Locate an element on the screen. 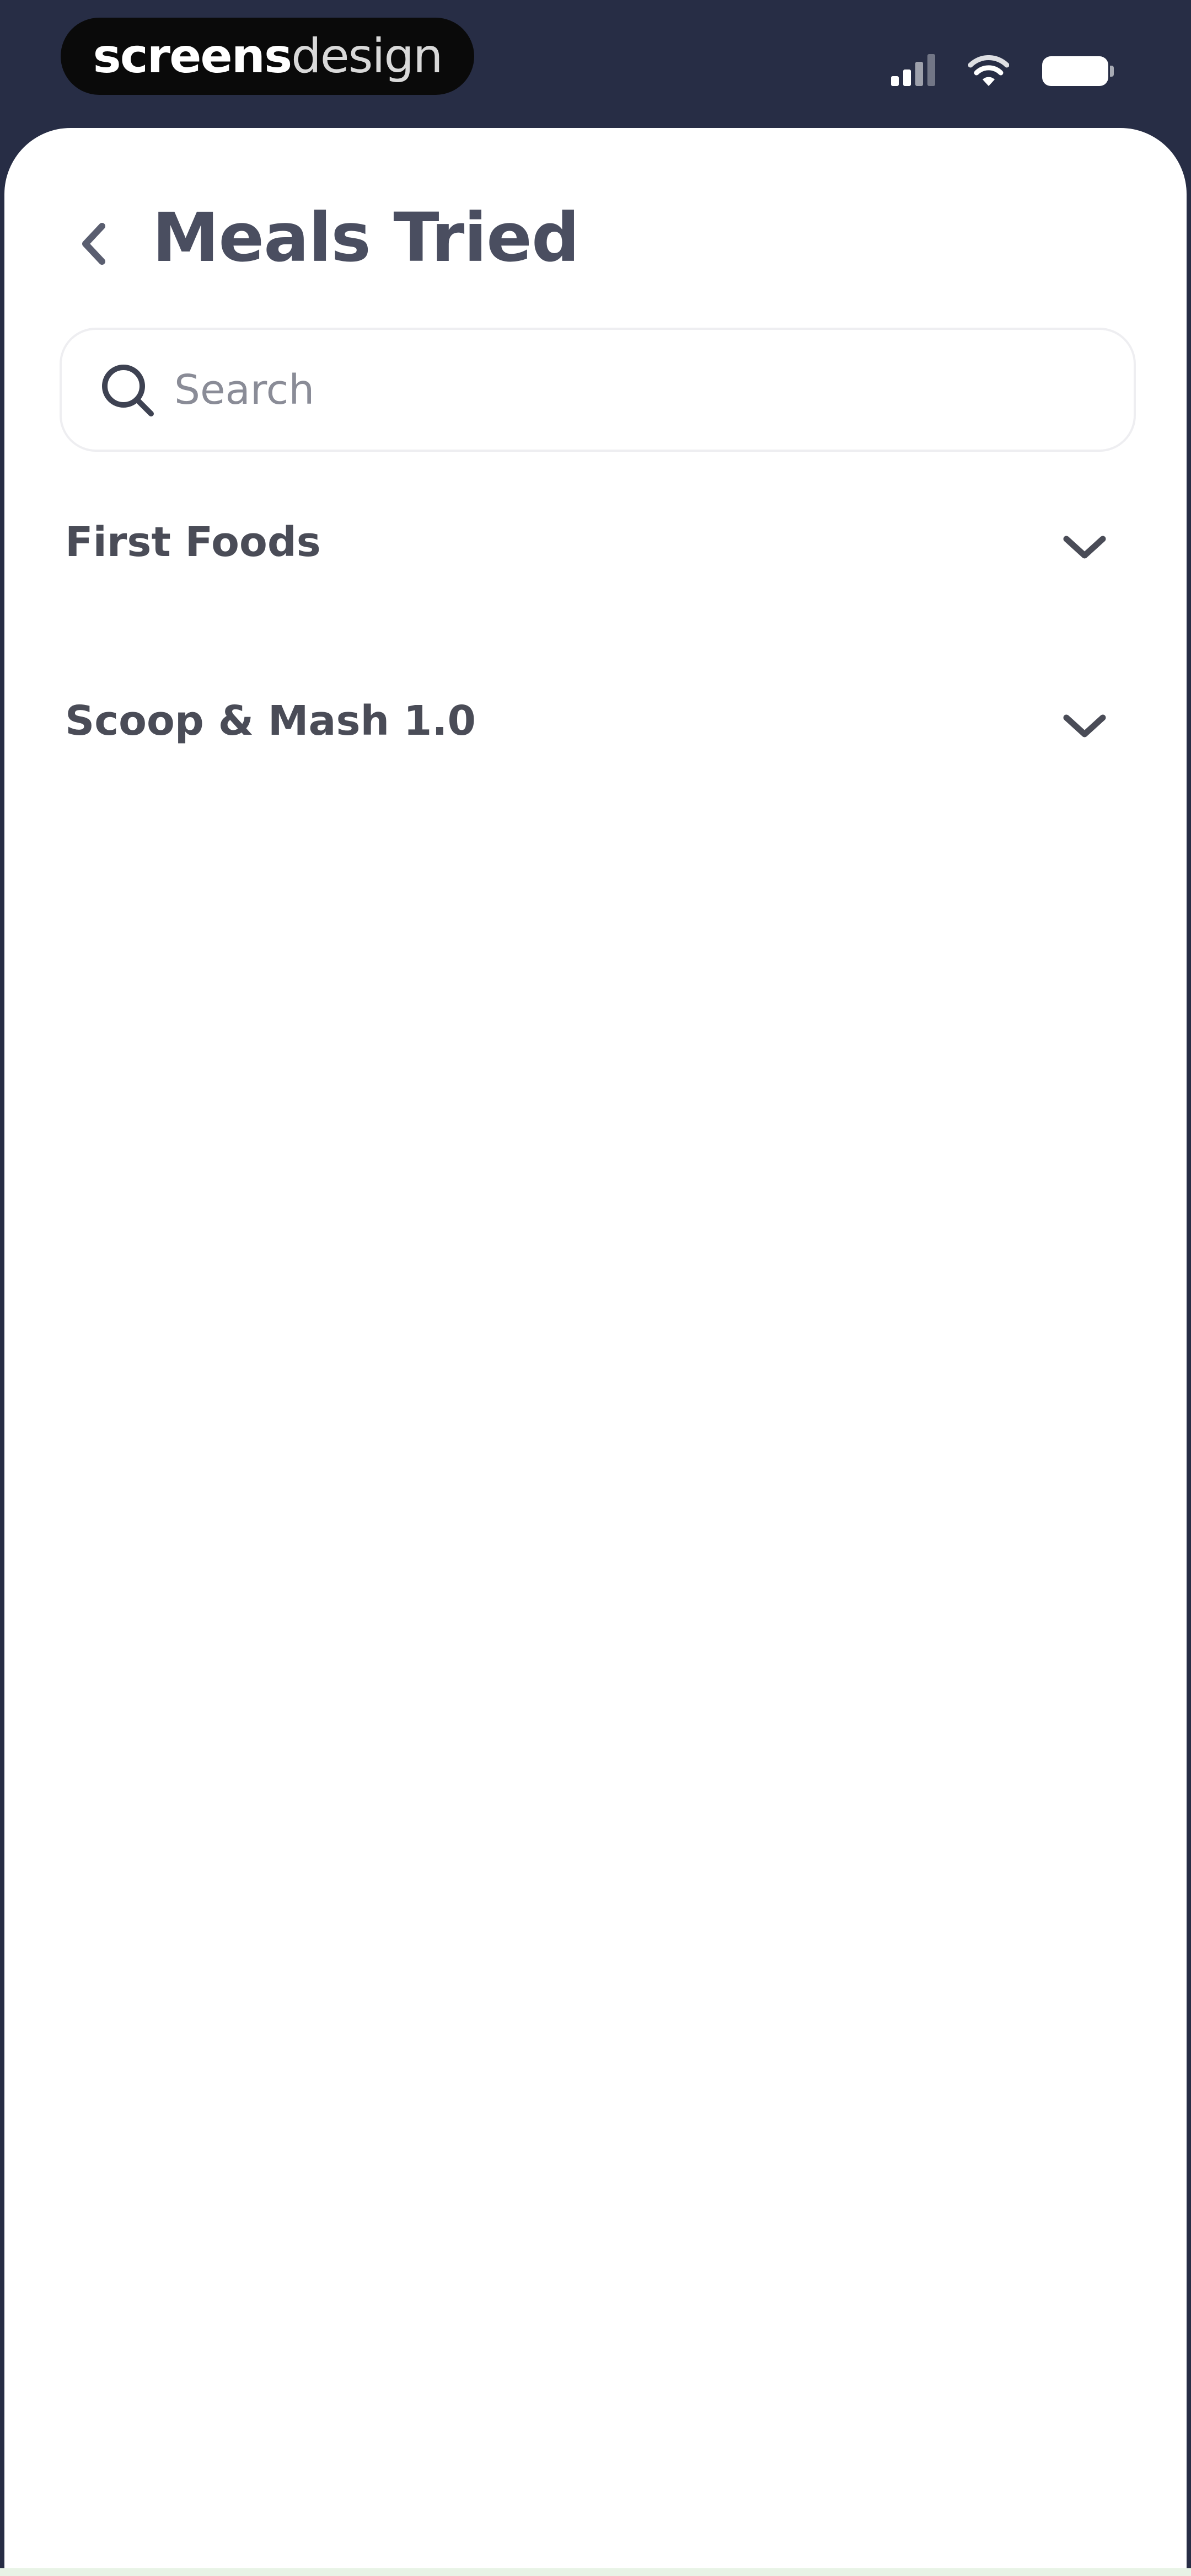  header: Meals Tried is located at coordinates (595, 210).